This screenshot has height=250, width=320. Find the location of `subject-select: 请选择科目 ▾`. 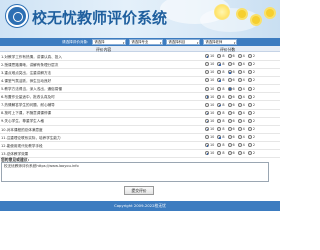

subject-select: 请选择科目 ▾ is located at coordinates (183, 42).